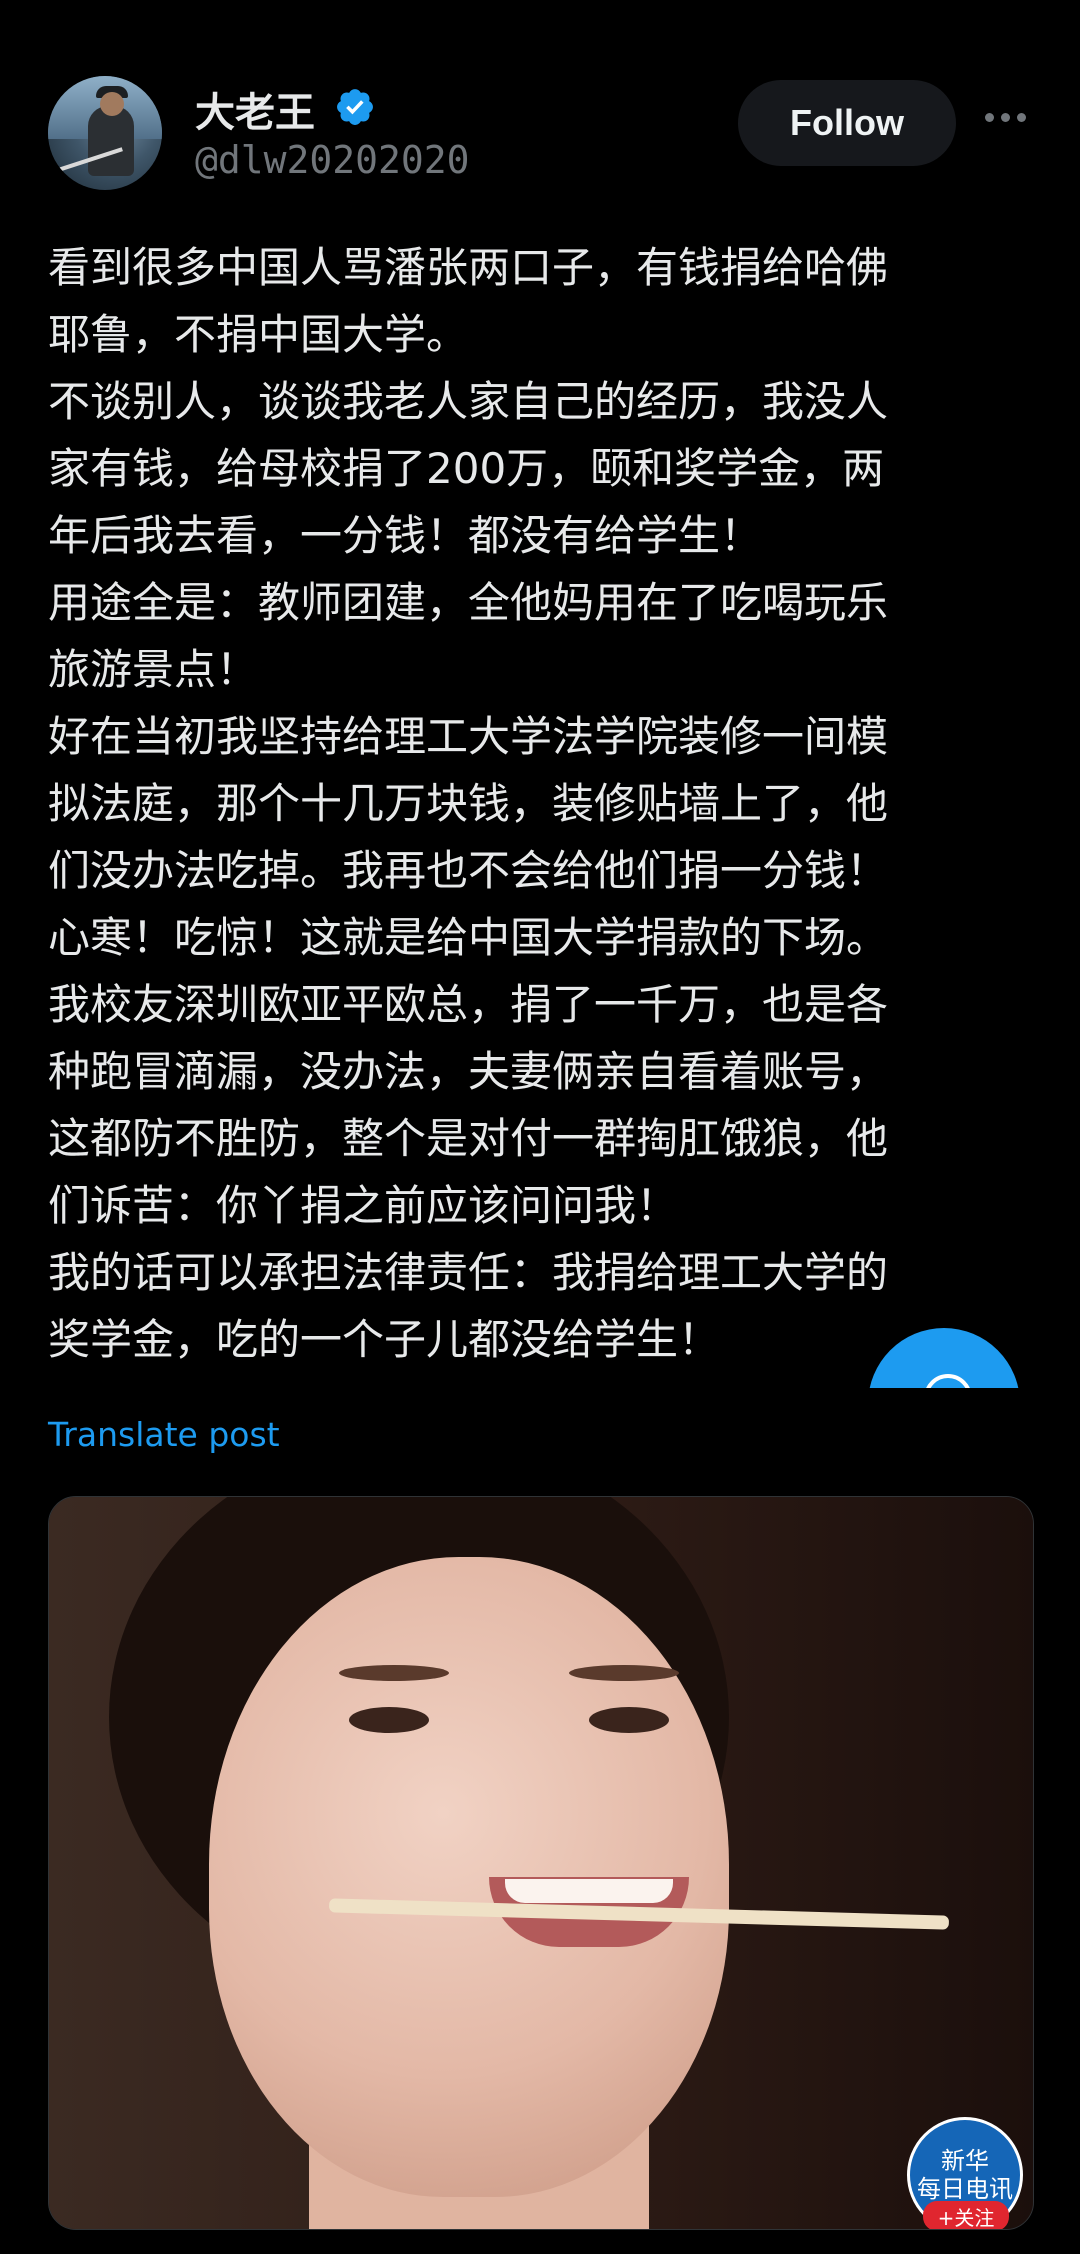 The height and width of the screenshot is (2254, 1080). What do you see at coordinates (111, 141) in the screenshot?
I see `avatar-person` at bounding box center [111, 141].